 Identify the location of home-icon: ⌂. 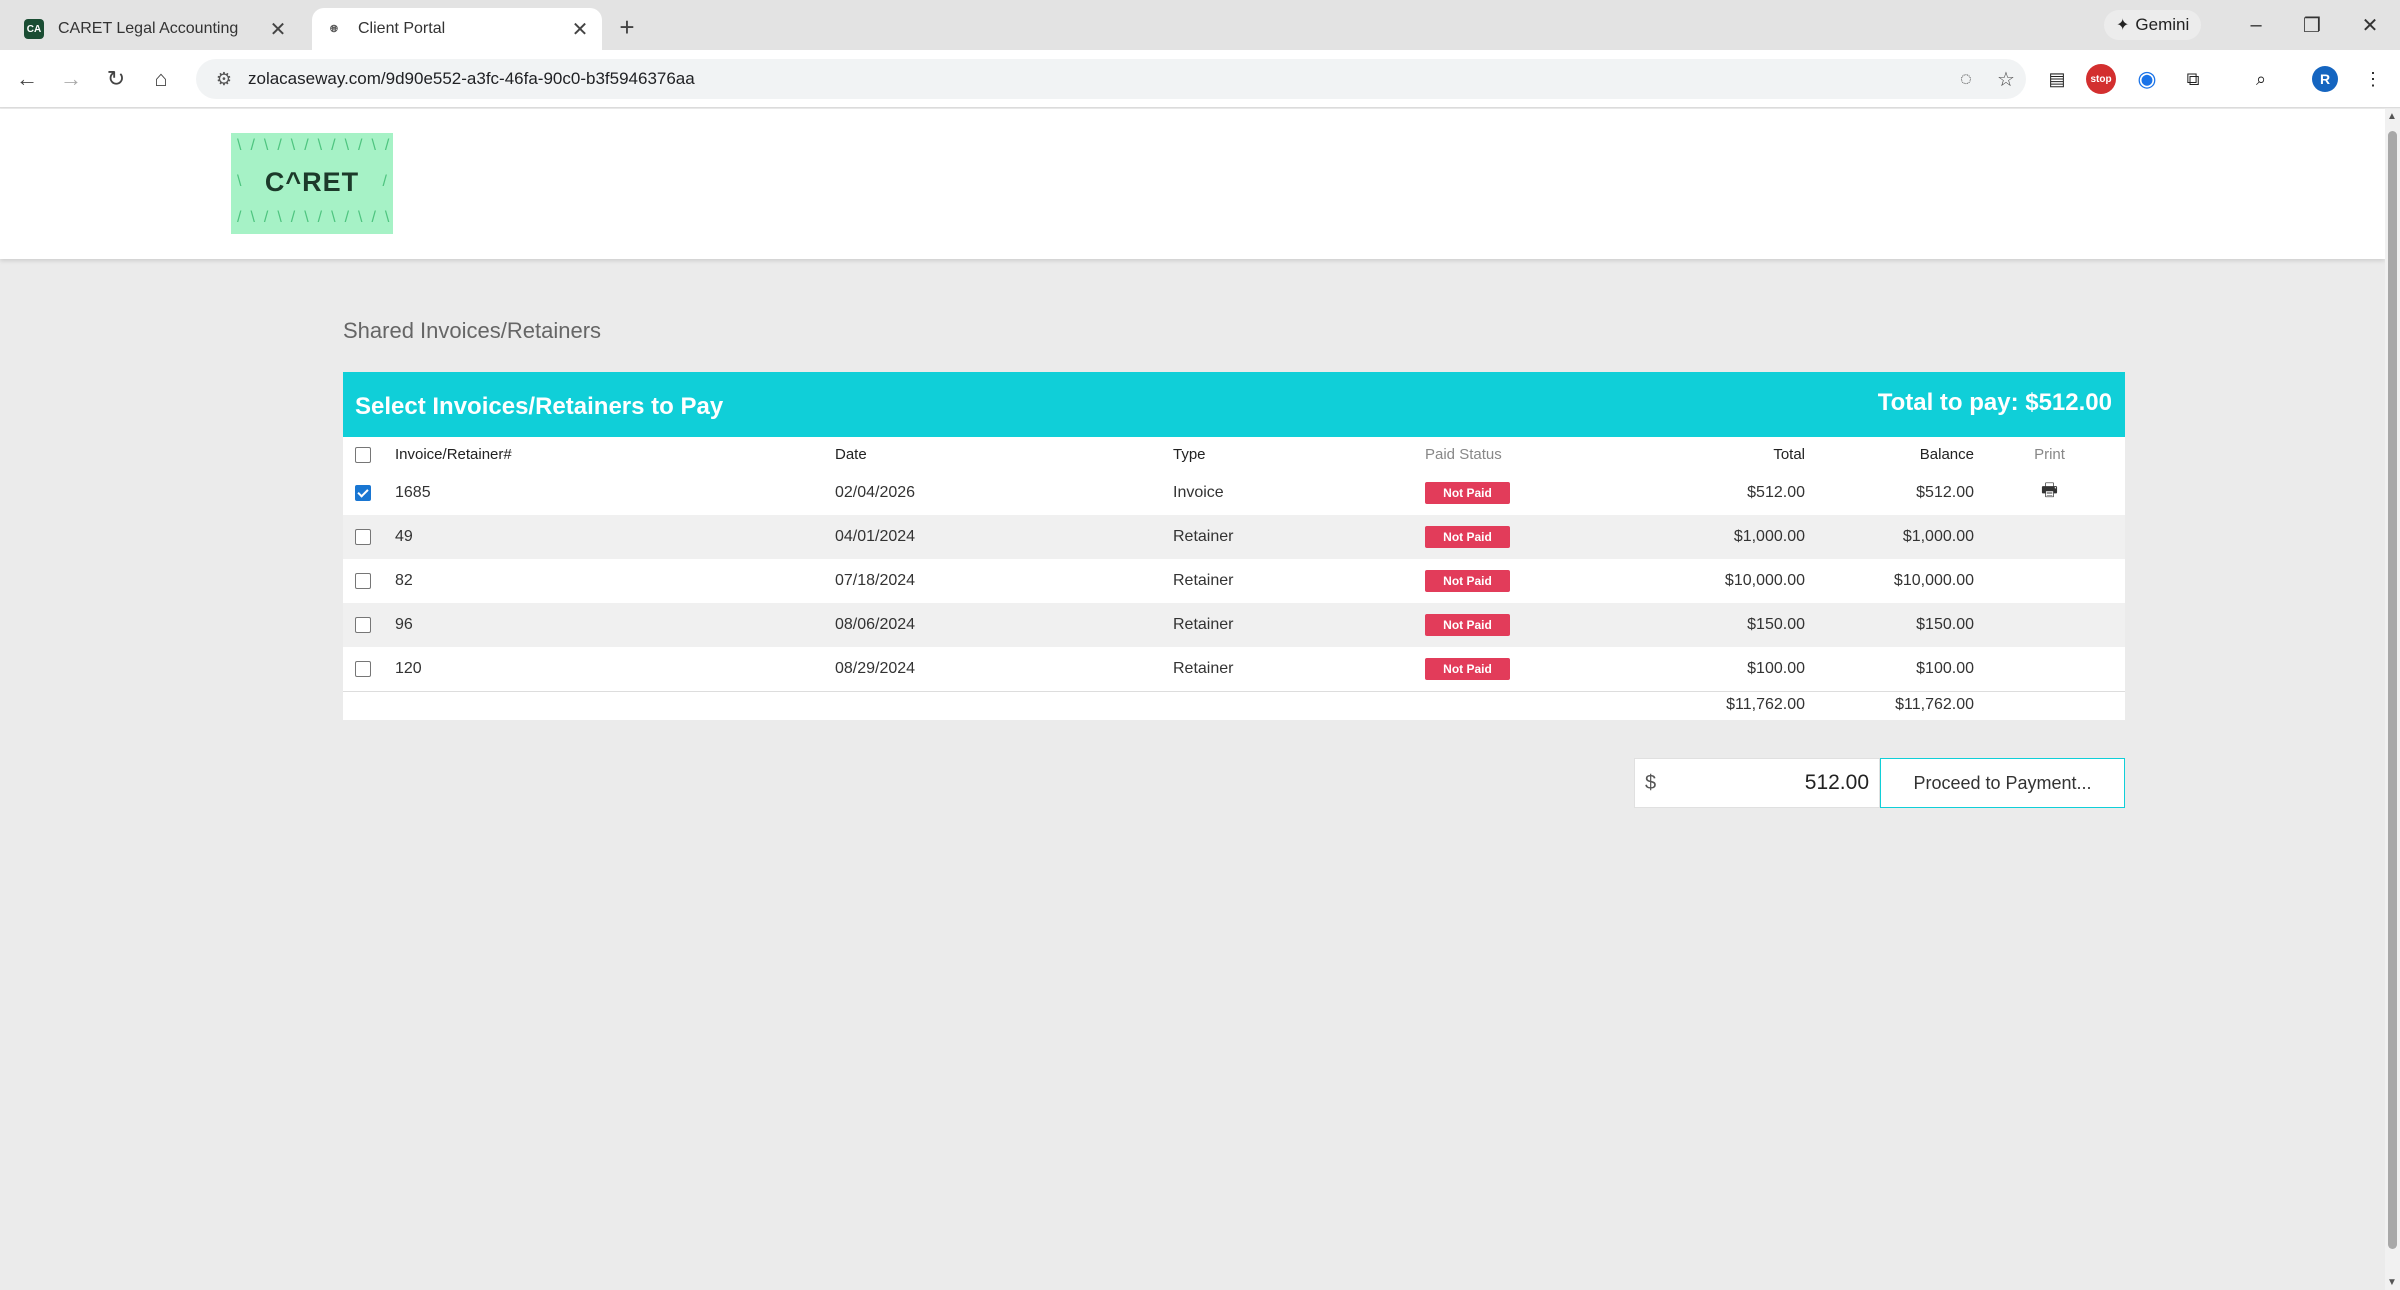
(161, 79).